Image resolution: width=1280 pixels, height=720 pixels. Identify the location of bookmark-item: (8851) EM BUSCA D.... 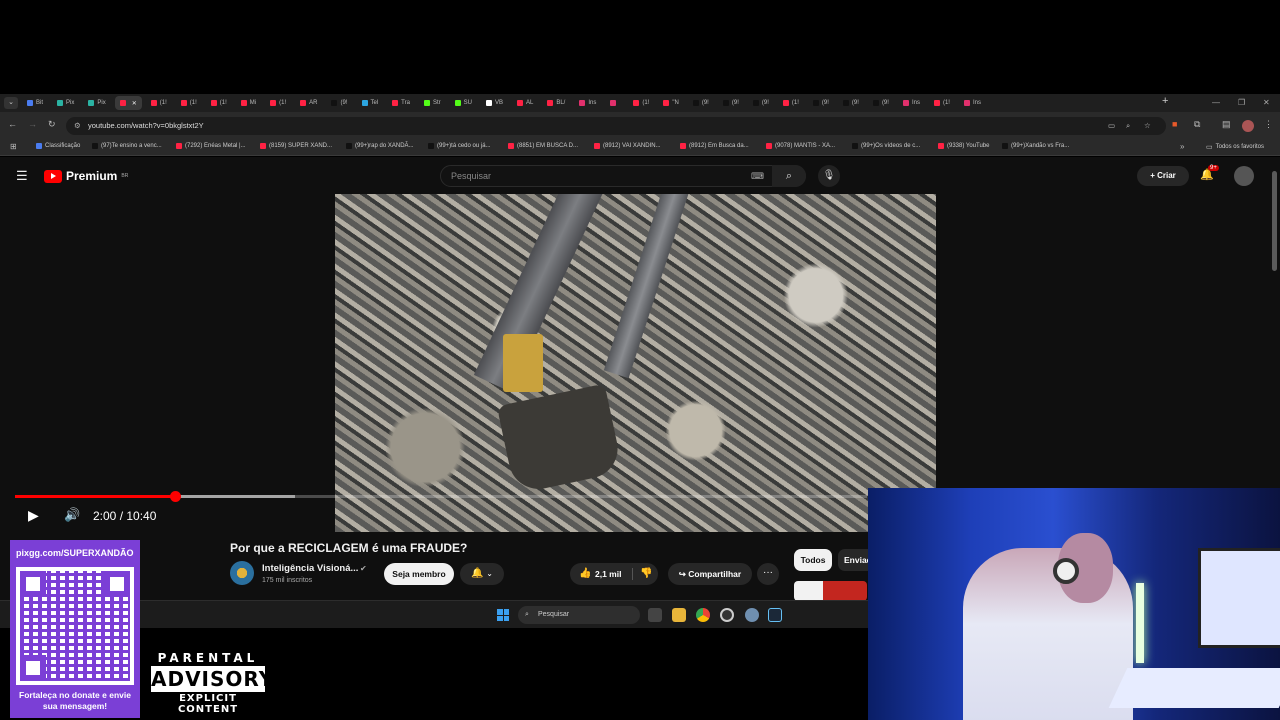
(543, 146).